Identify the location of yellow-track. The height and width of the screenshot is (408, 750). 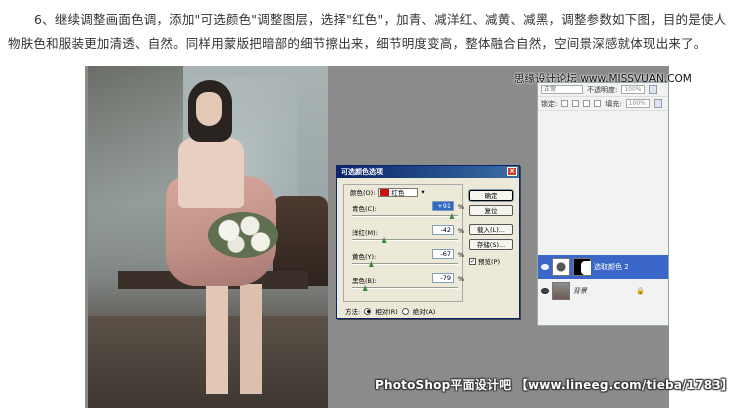
(405, 264).